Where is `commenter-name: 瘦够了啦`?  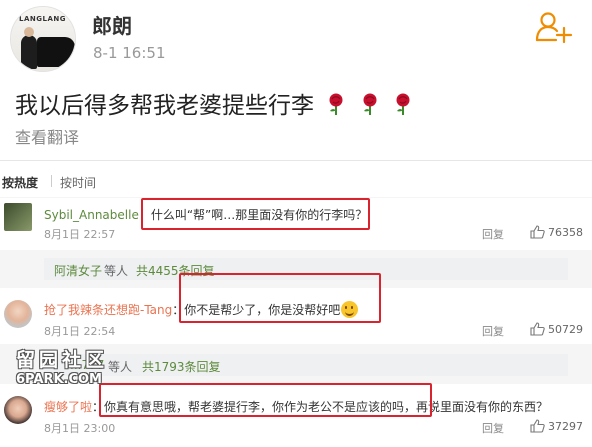
commenter-name: 瘦够了啦 is located at coordinates (68, 407).